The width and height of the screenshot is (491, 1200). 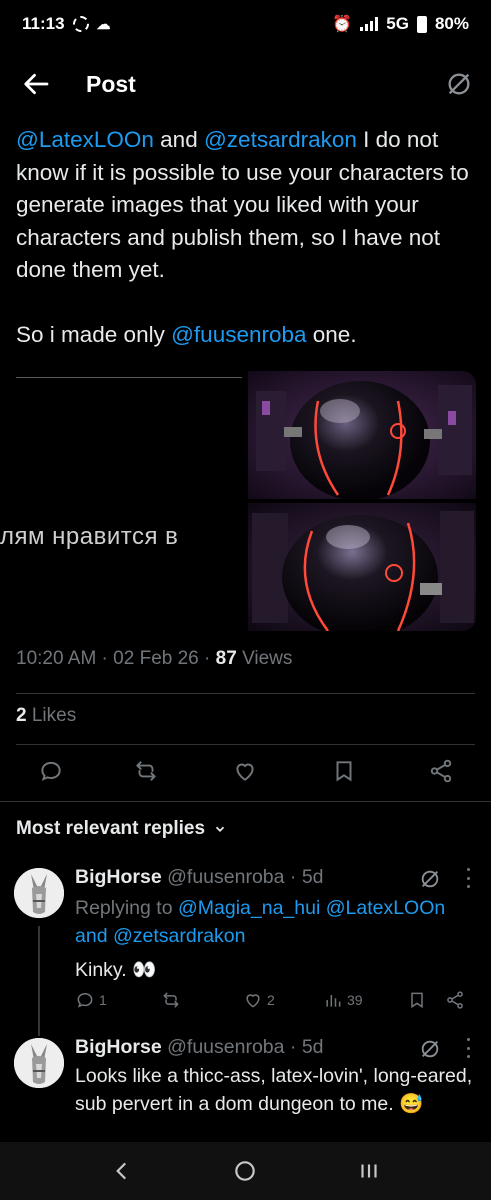 I want to click on reply-count: 1, so click(x=103, y=1000).